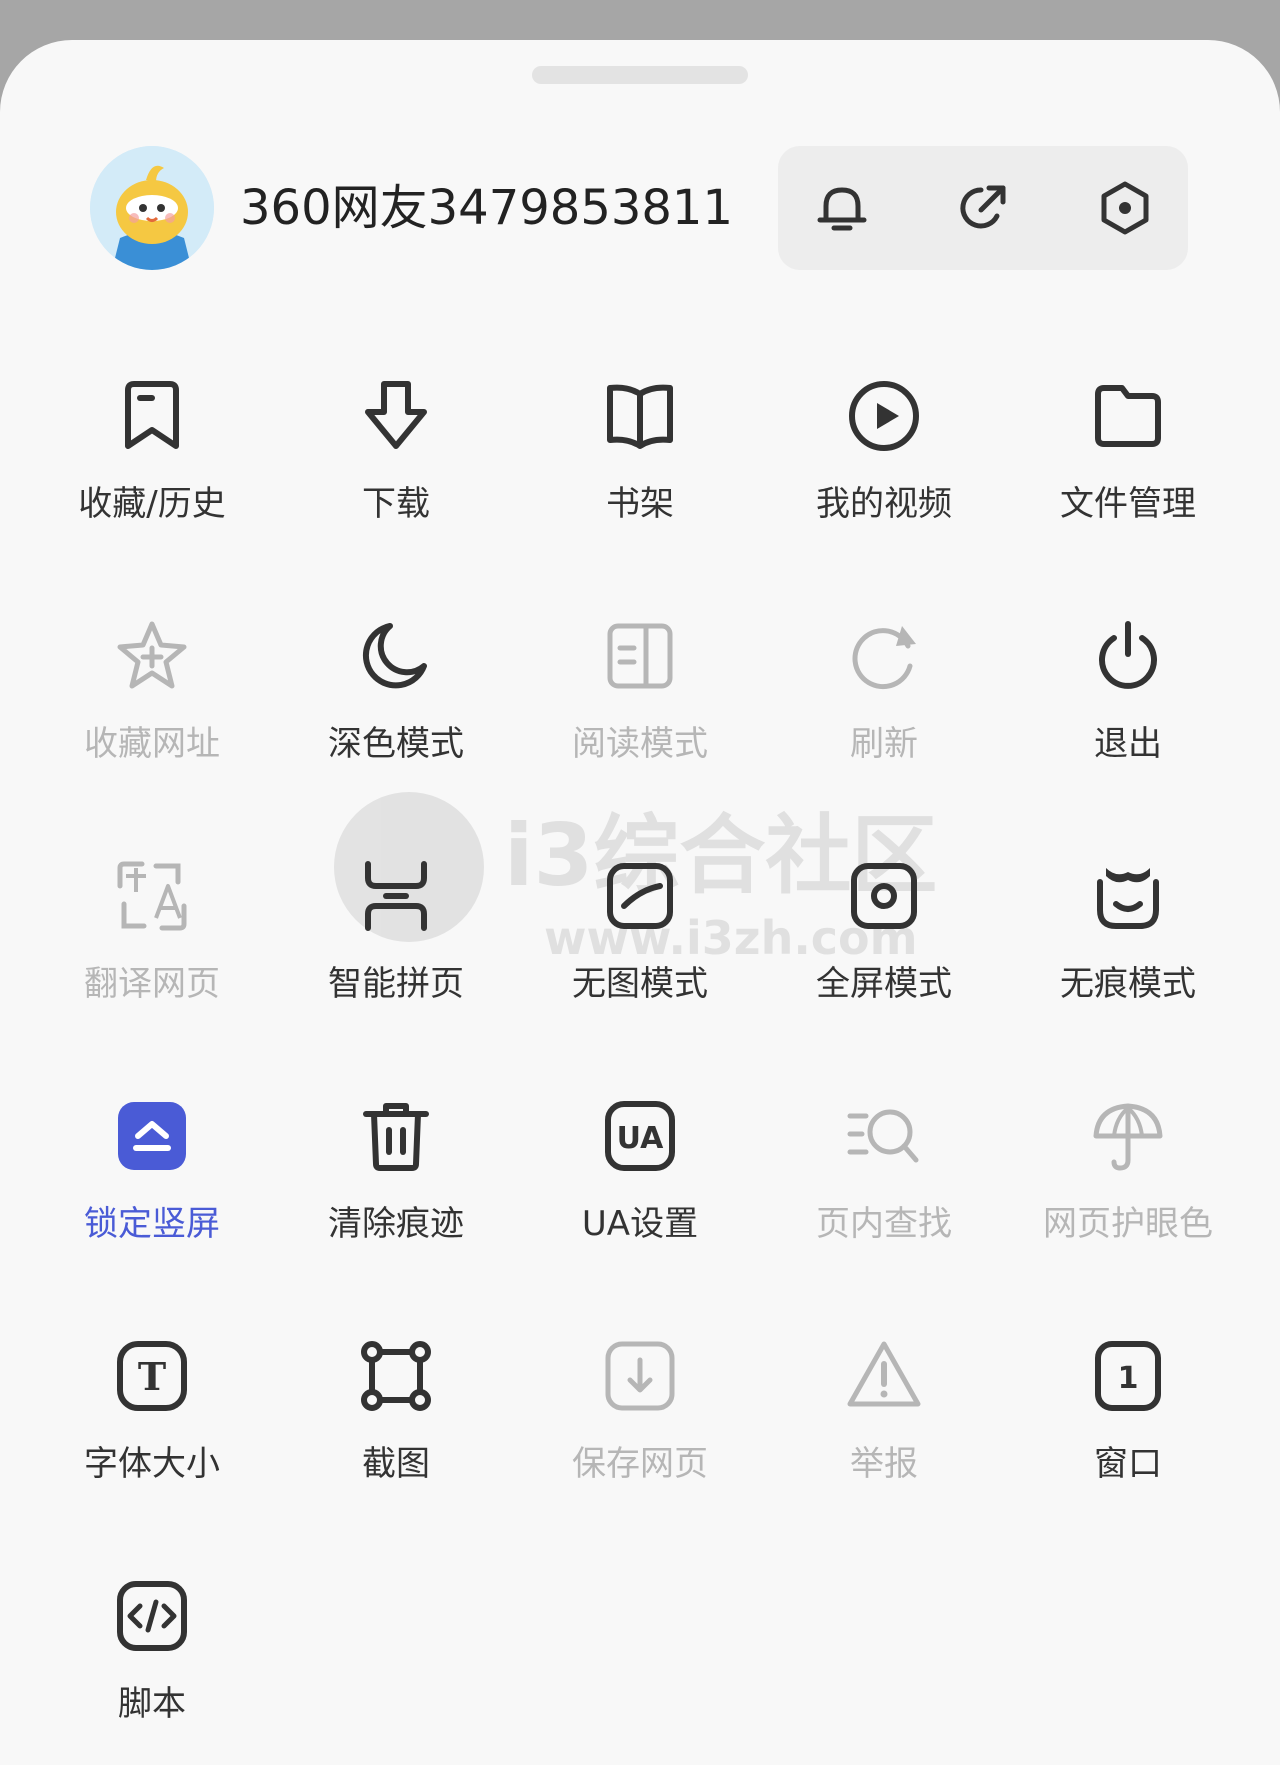  What do you see at coordinates (1128, 1224) in the screenshot?
I see `menu-item-label: 网页护眼色` at bounding box center [1128, 1224].